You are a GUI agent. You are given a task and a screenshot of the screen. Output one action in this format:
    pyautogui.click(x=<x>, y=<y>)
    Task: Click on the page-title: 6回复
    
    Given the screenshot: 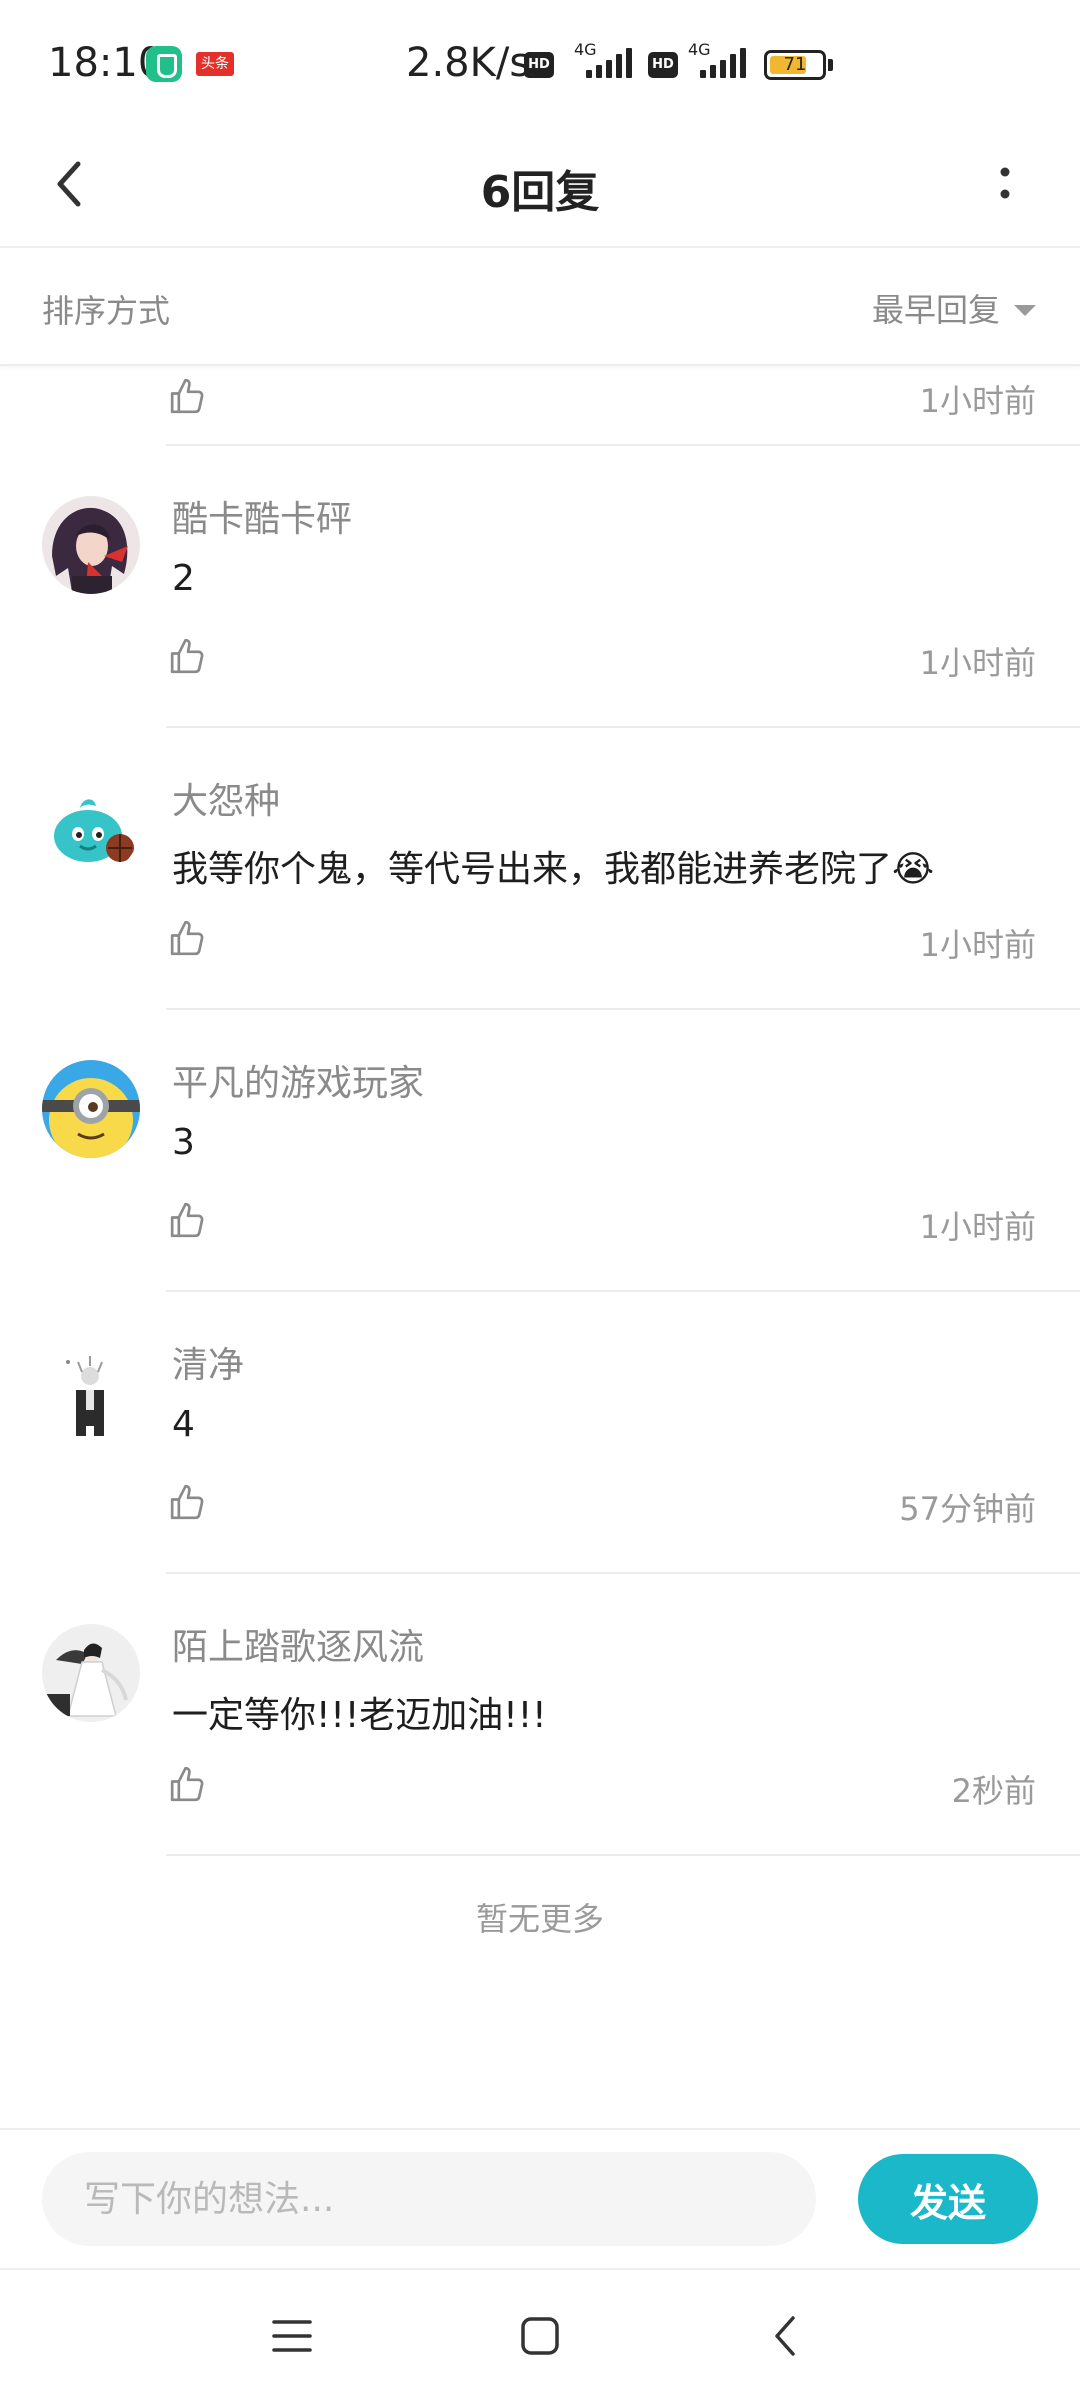 What is the action you would take?
    pyautogui.click(x=540, y=192)
    